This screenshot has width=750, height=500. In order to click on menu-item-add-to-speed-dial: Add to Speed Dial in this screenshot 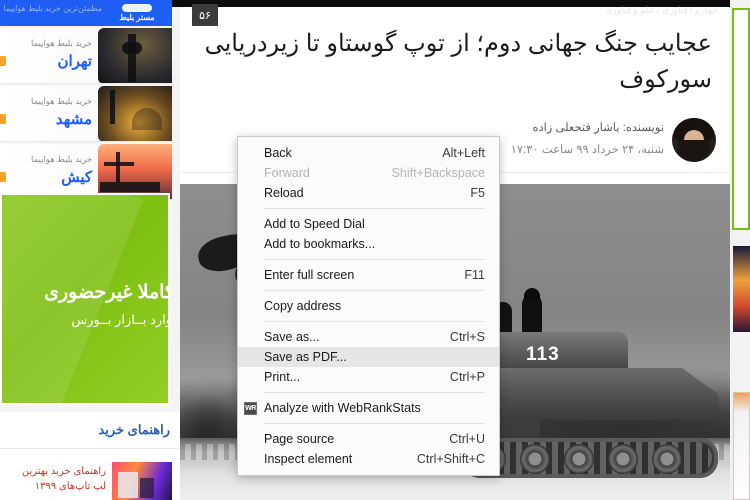, I will do `click(368, 224)`.